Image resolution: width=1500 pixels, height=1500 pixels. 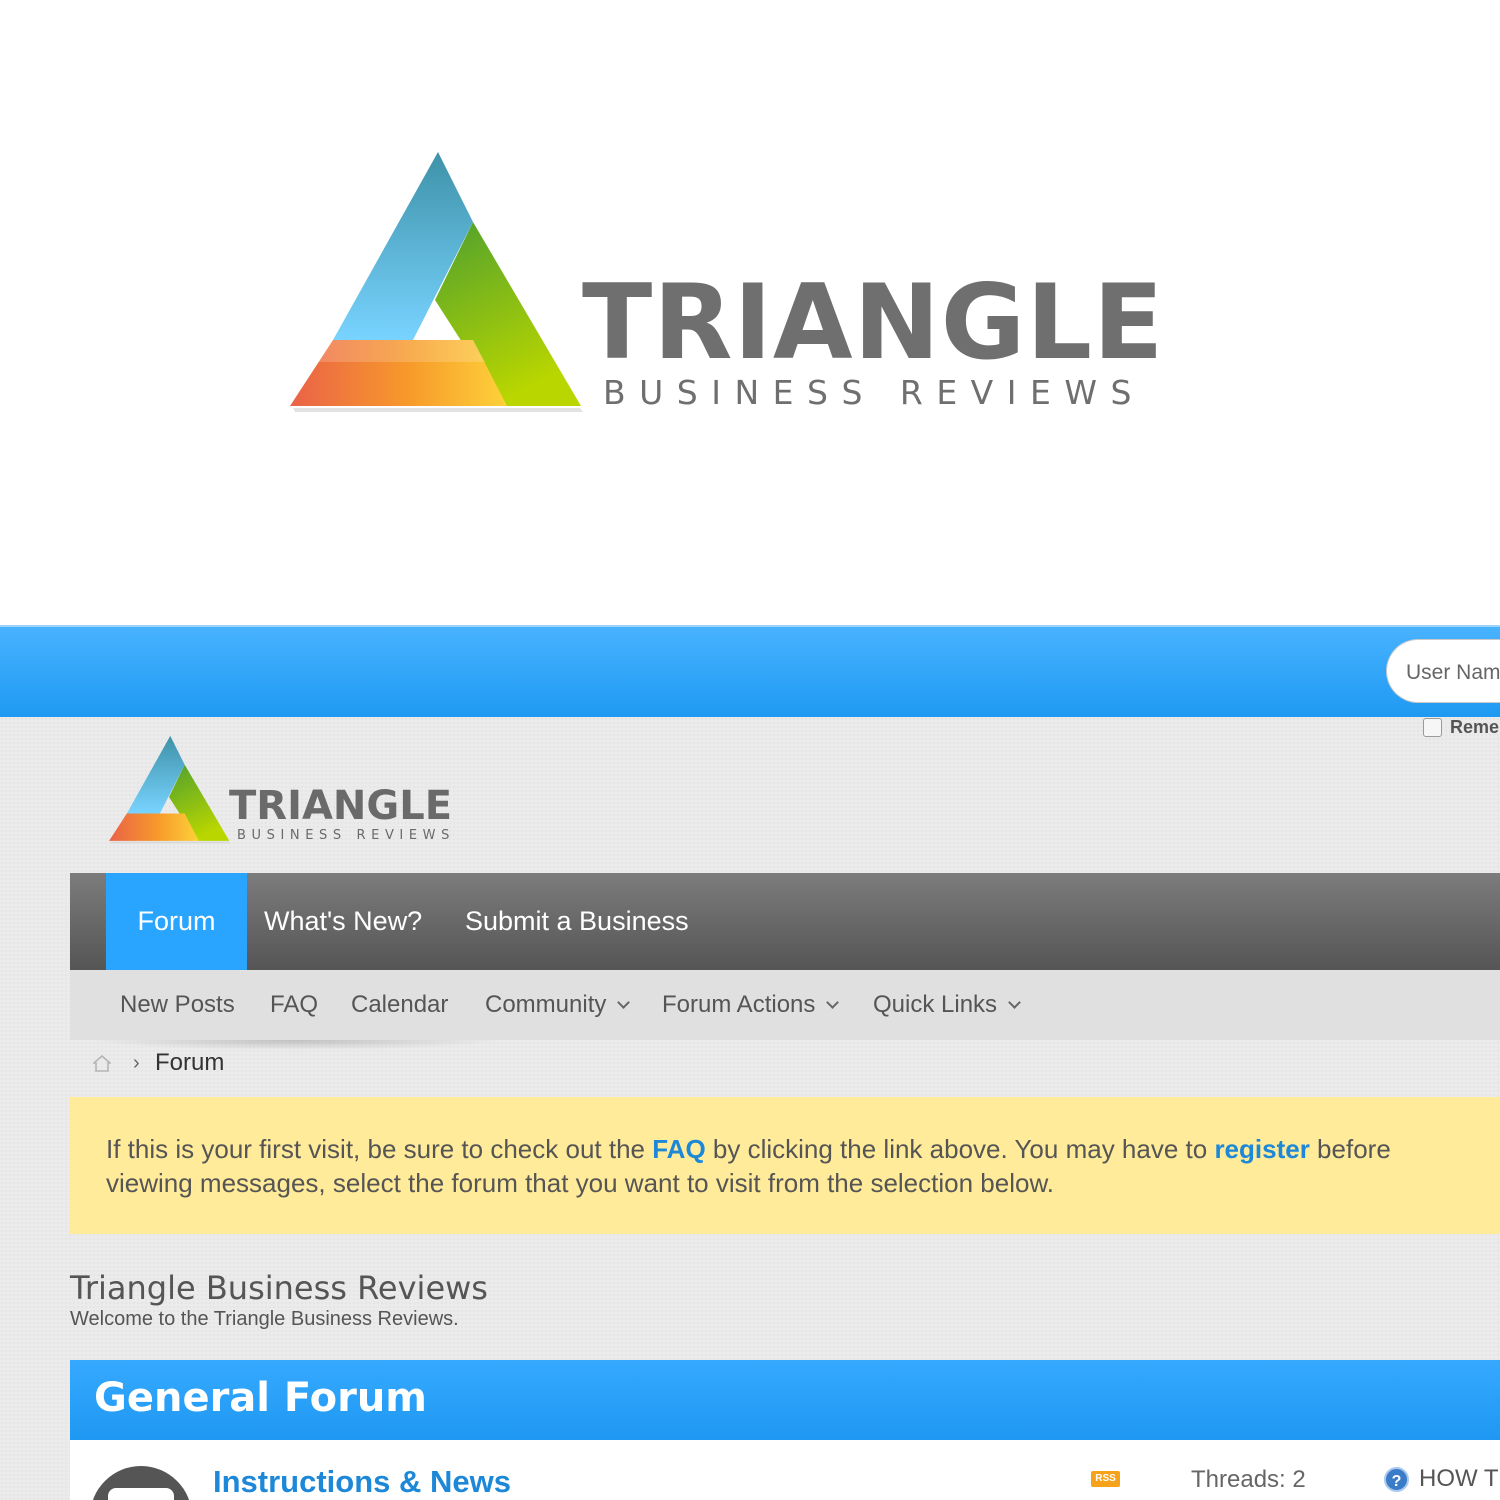 I want to click on tab-whats-new: What's New?, so click(x=343, y=921).